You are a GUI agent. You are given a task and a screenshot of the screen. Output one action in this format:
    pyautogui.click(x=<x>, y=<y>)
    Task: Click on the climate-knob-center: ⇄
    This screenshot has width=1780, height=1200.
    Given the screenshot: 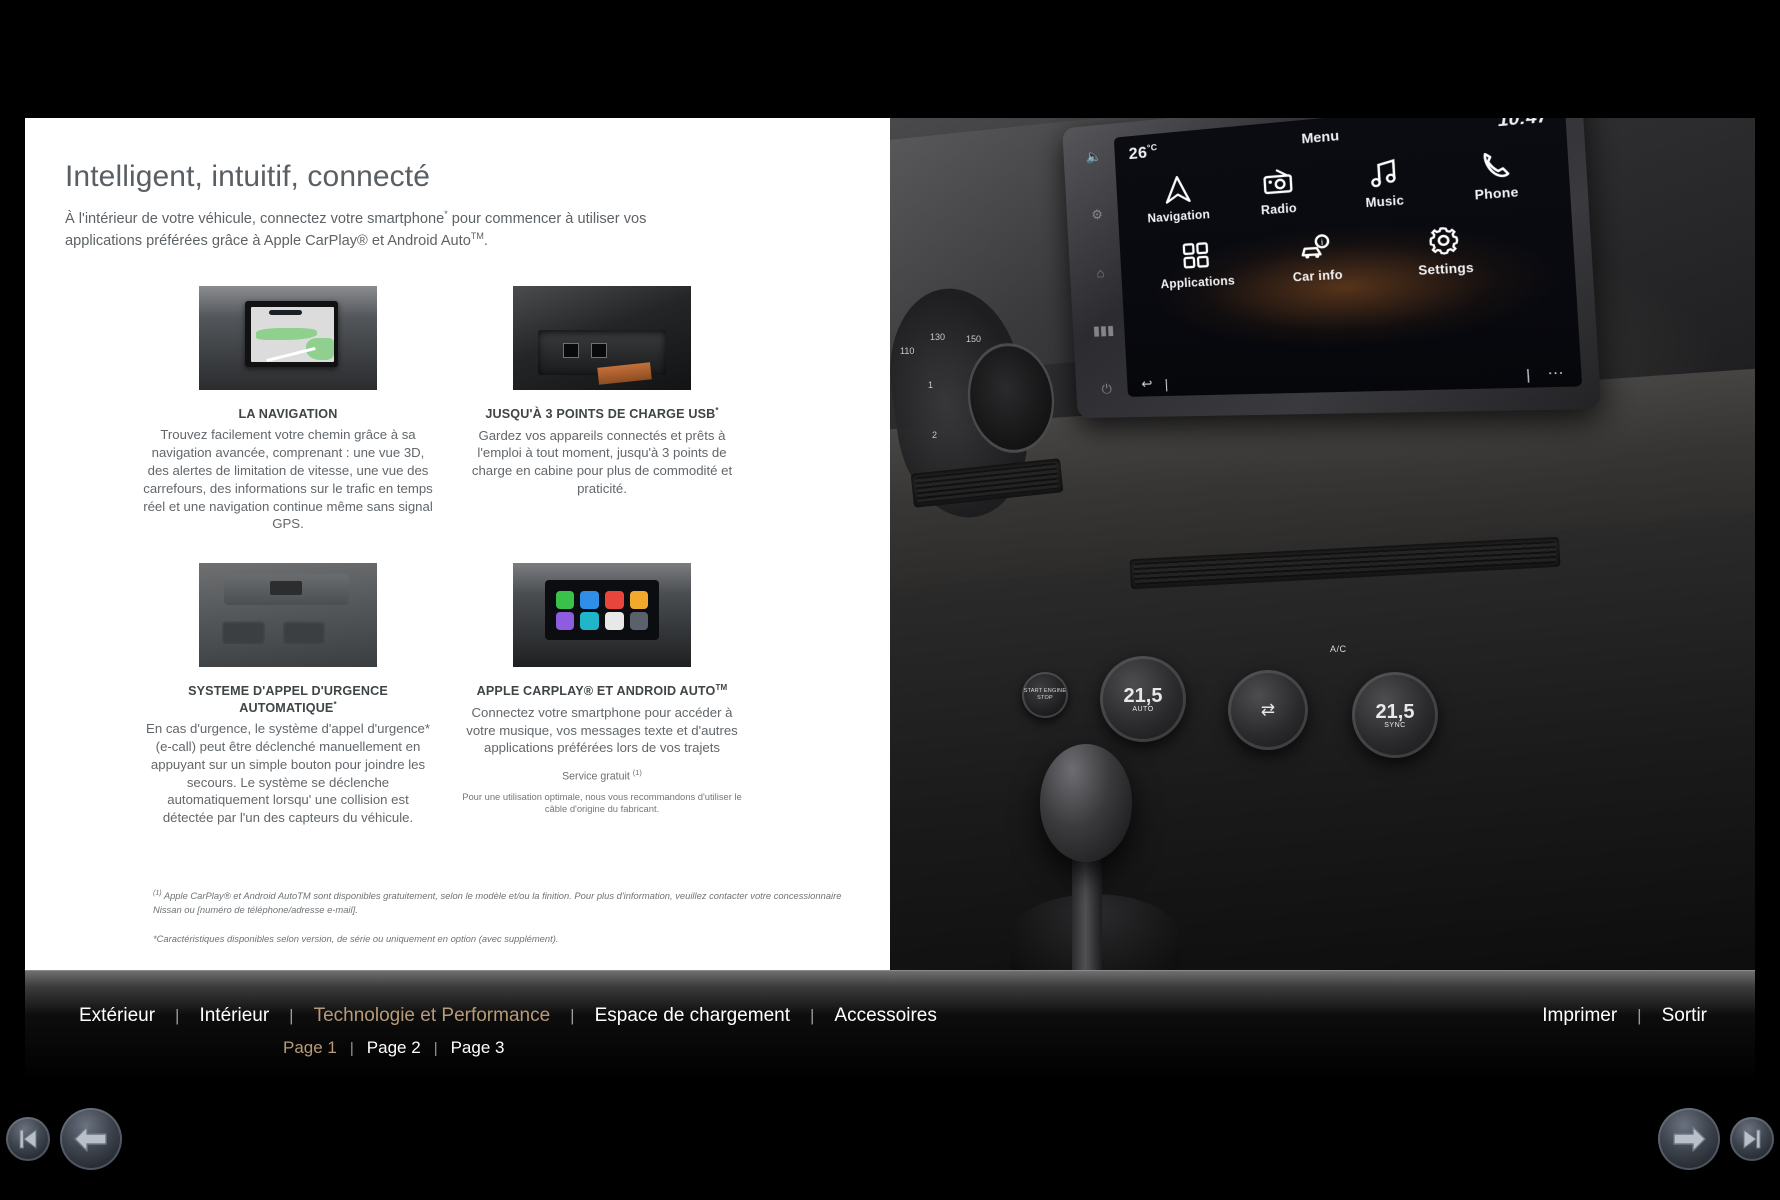 What is the action you would take?
    pyautogui.click(x=1268, y=710)
    